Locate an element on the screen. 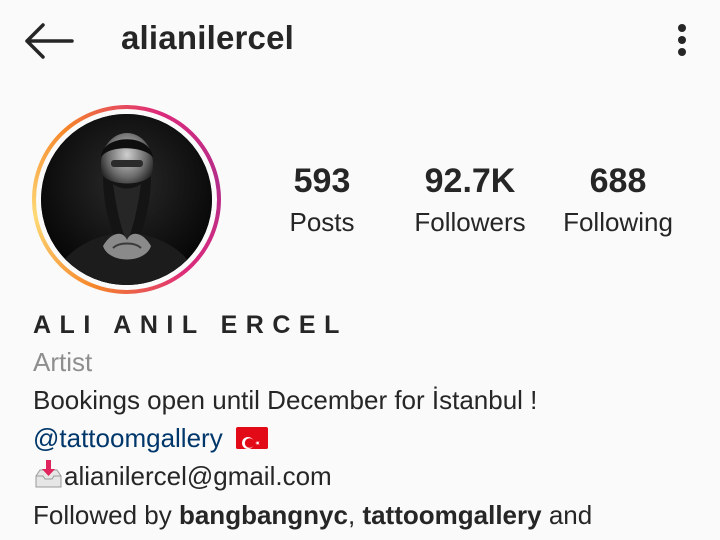  story-ring is located at coordinates (126, 199).